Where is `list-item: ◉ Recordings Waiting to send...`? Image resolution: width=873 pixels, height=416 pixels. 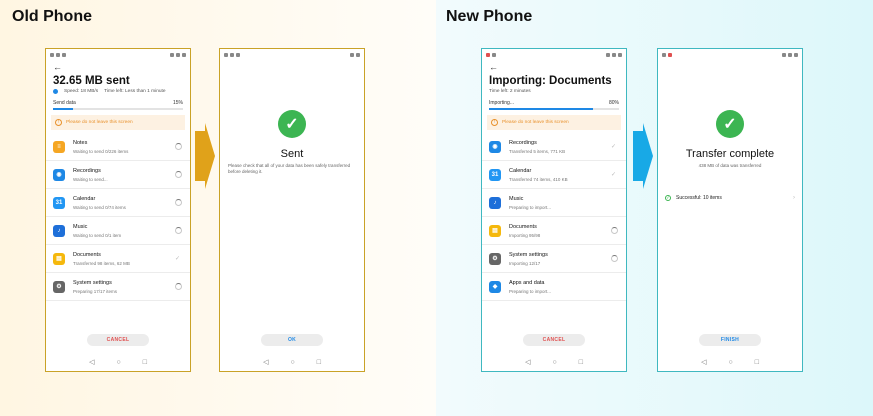 list-item: ◉ Recordings Waiting to send... is located at coordinates (118, 175).